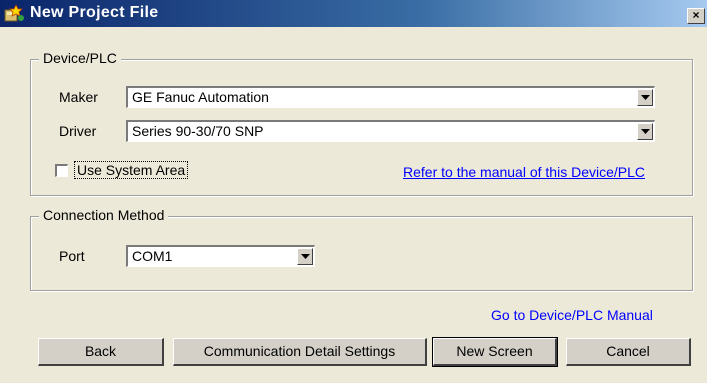 The width and height of the screenshot is (707, 383). I want to click on title-bar: New Project File ×, so click(353, 13).